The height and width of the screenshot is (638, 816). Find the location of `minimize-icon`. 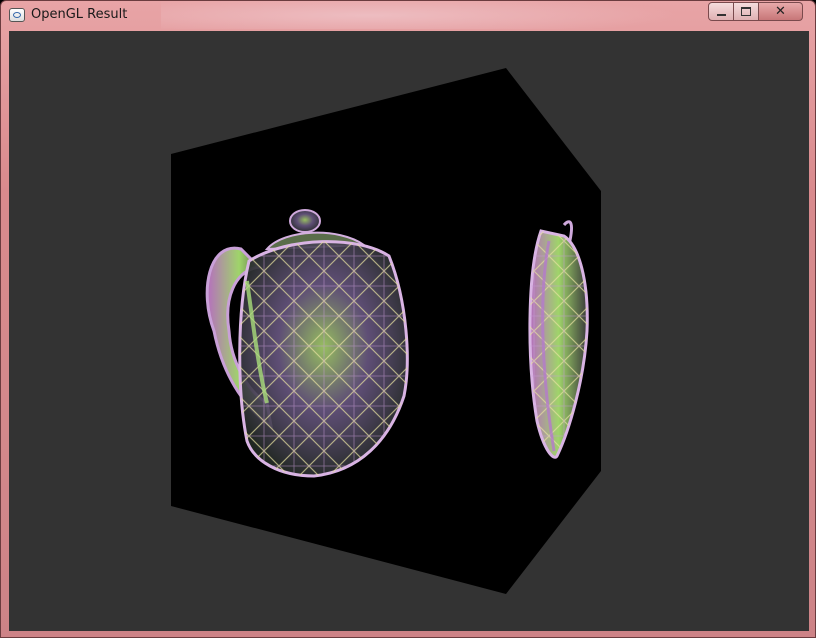

minimize-icon is located at coordinates (721, 14).